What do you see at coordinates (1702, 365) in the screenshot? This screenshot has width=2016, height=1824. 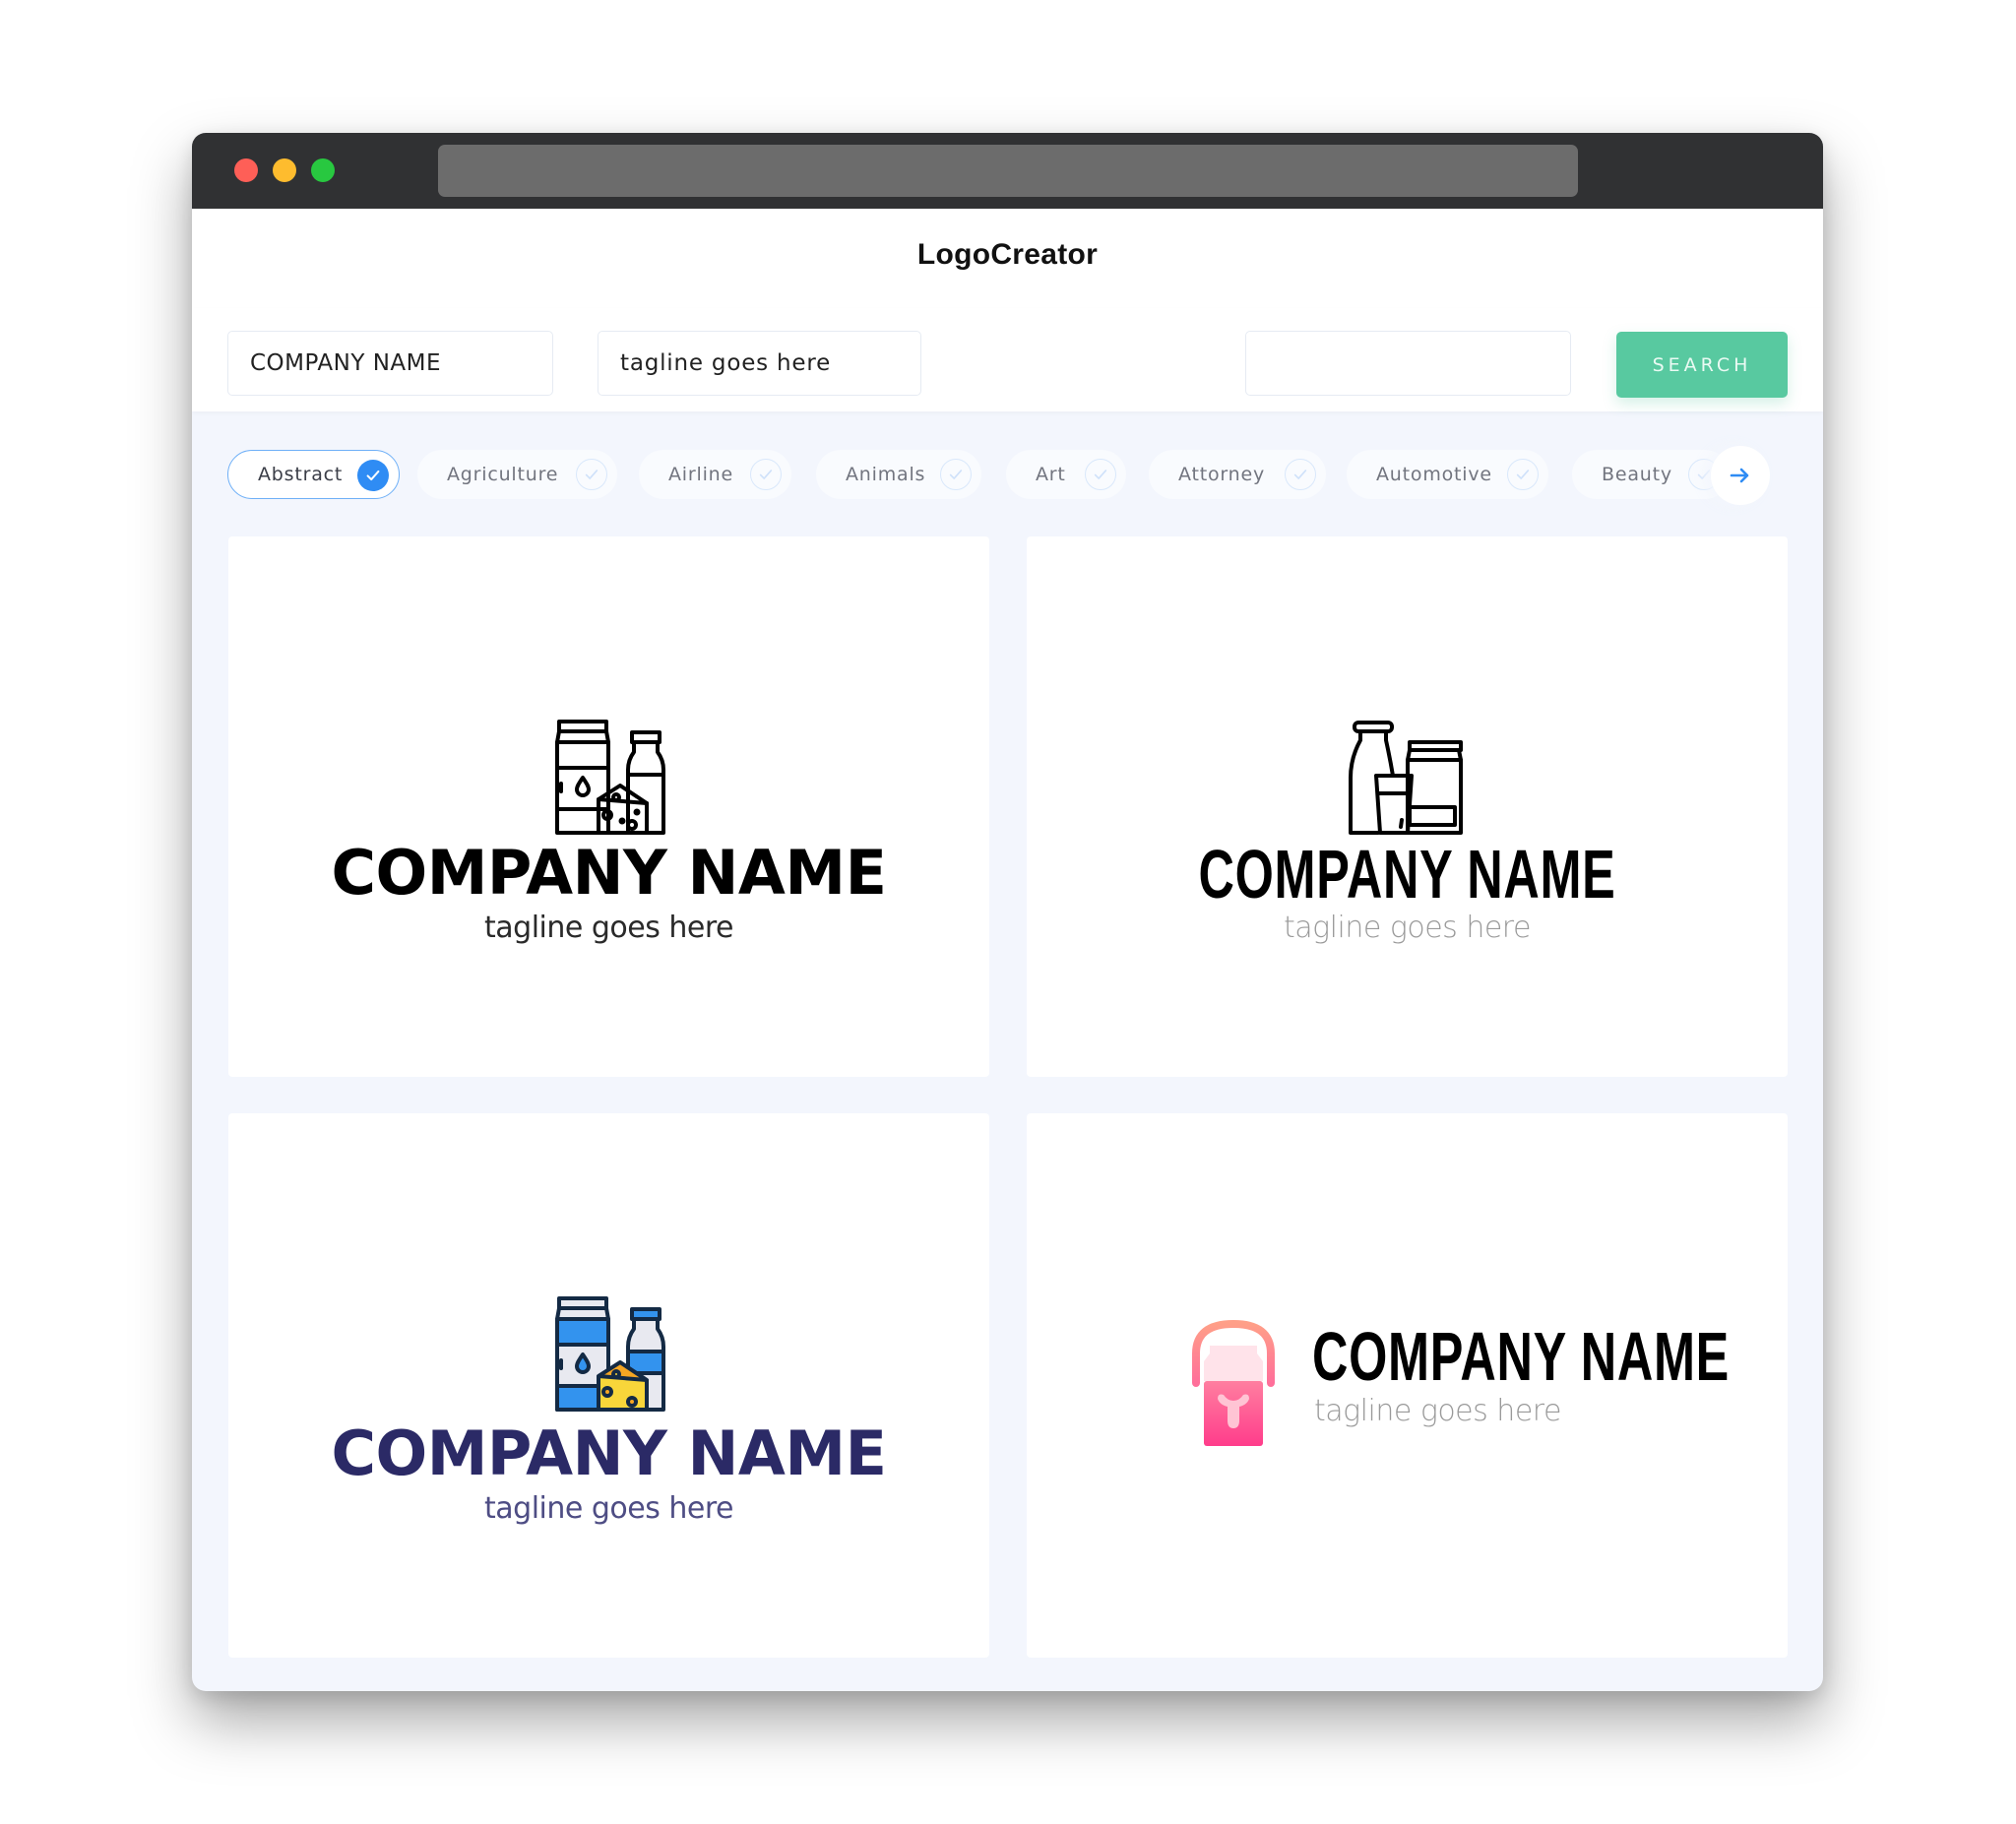 I see `search-button: SEARCH` at bounding box center [1702, 365].